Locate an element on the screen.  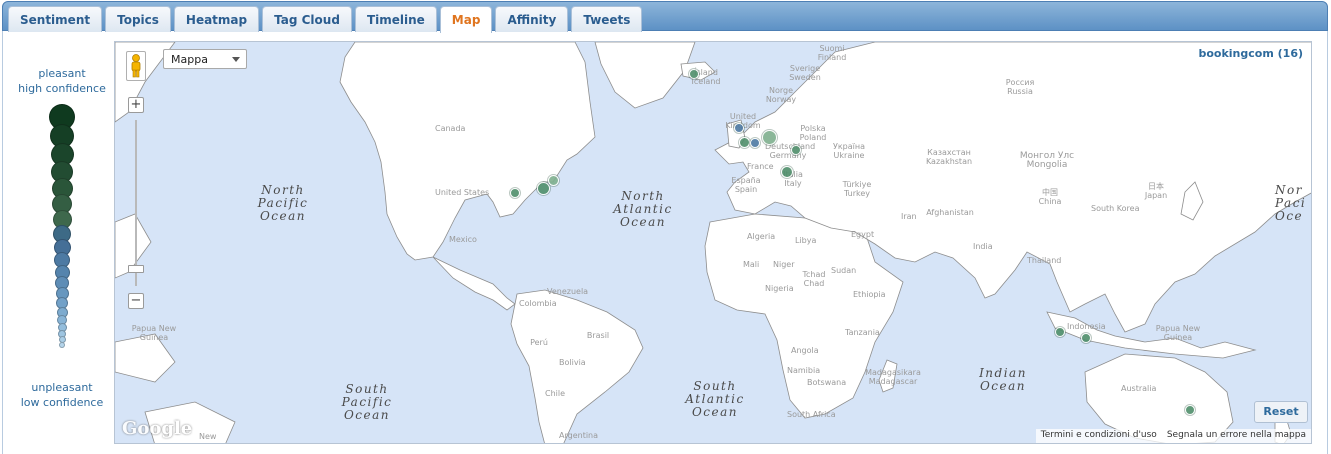
tab-tweets: Tweets is located at coordinates (607, 19).